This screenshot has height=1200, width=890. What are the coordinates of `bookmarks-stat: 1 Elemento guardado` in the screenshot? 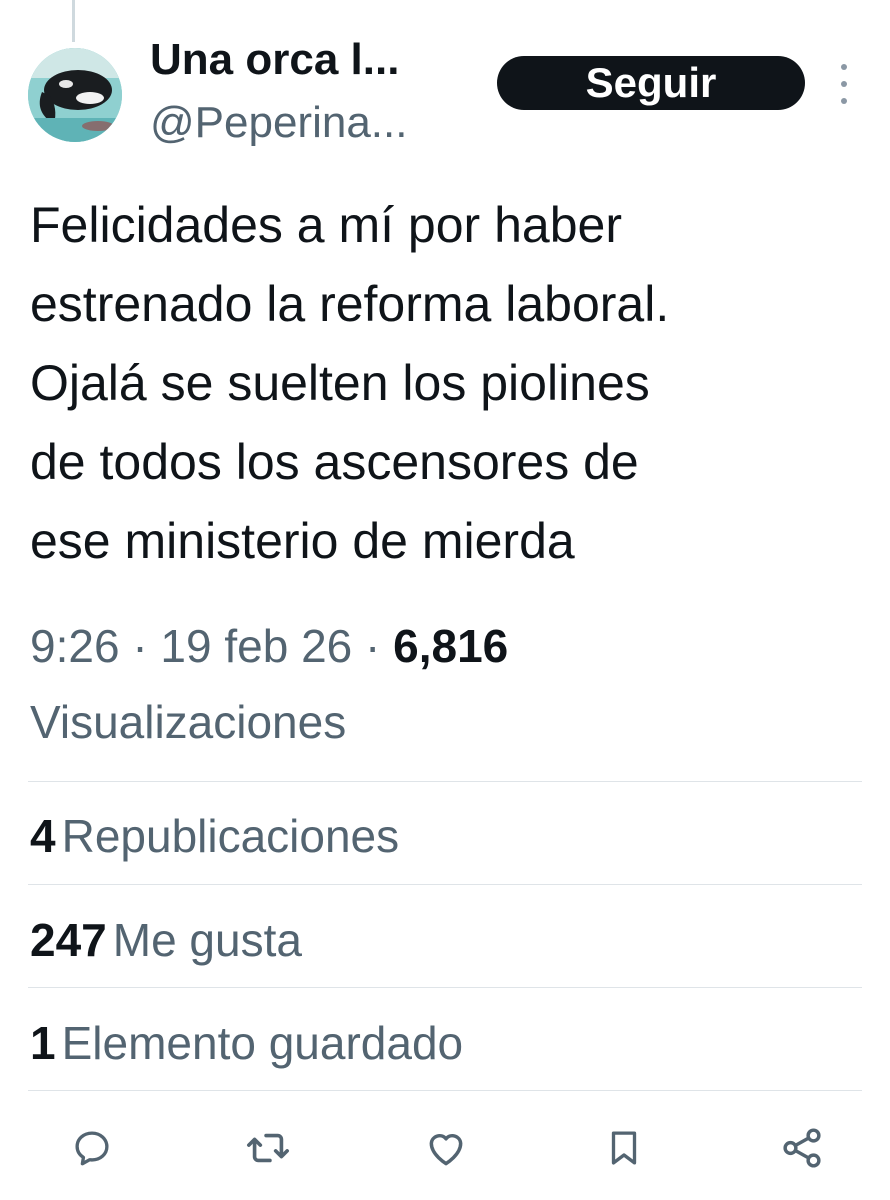 It's located at (246, 1043).